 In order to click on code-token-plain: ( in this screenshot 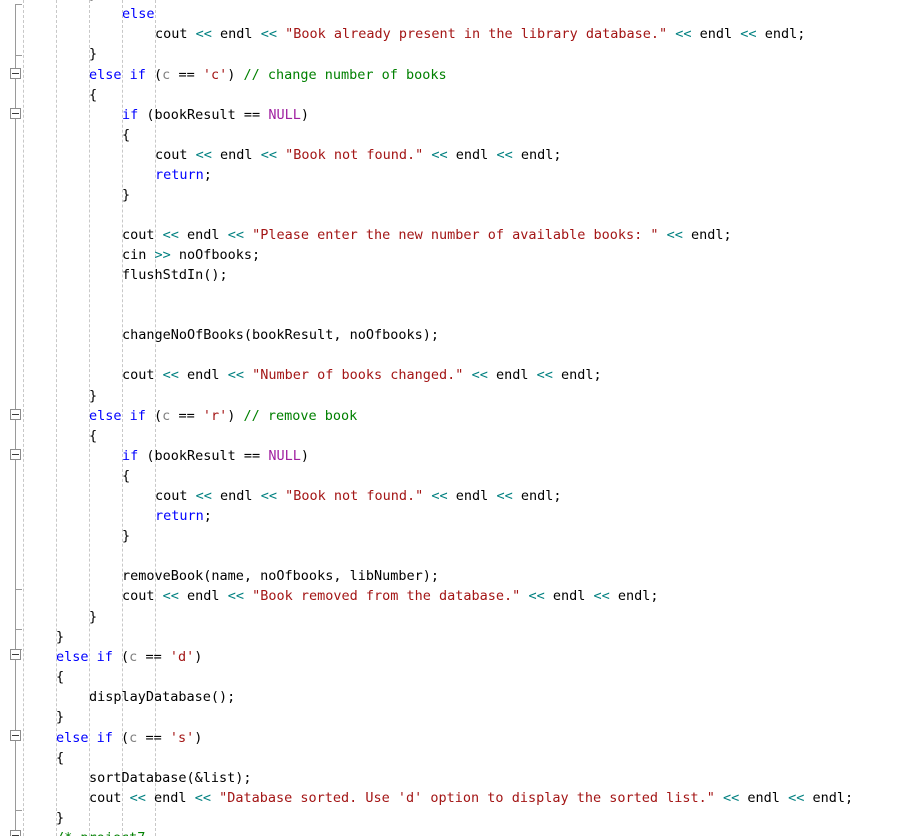, I will do `click(121, 657)`.